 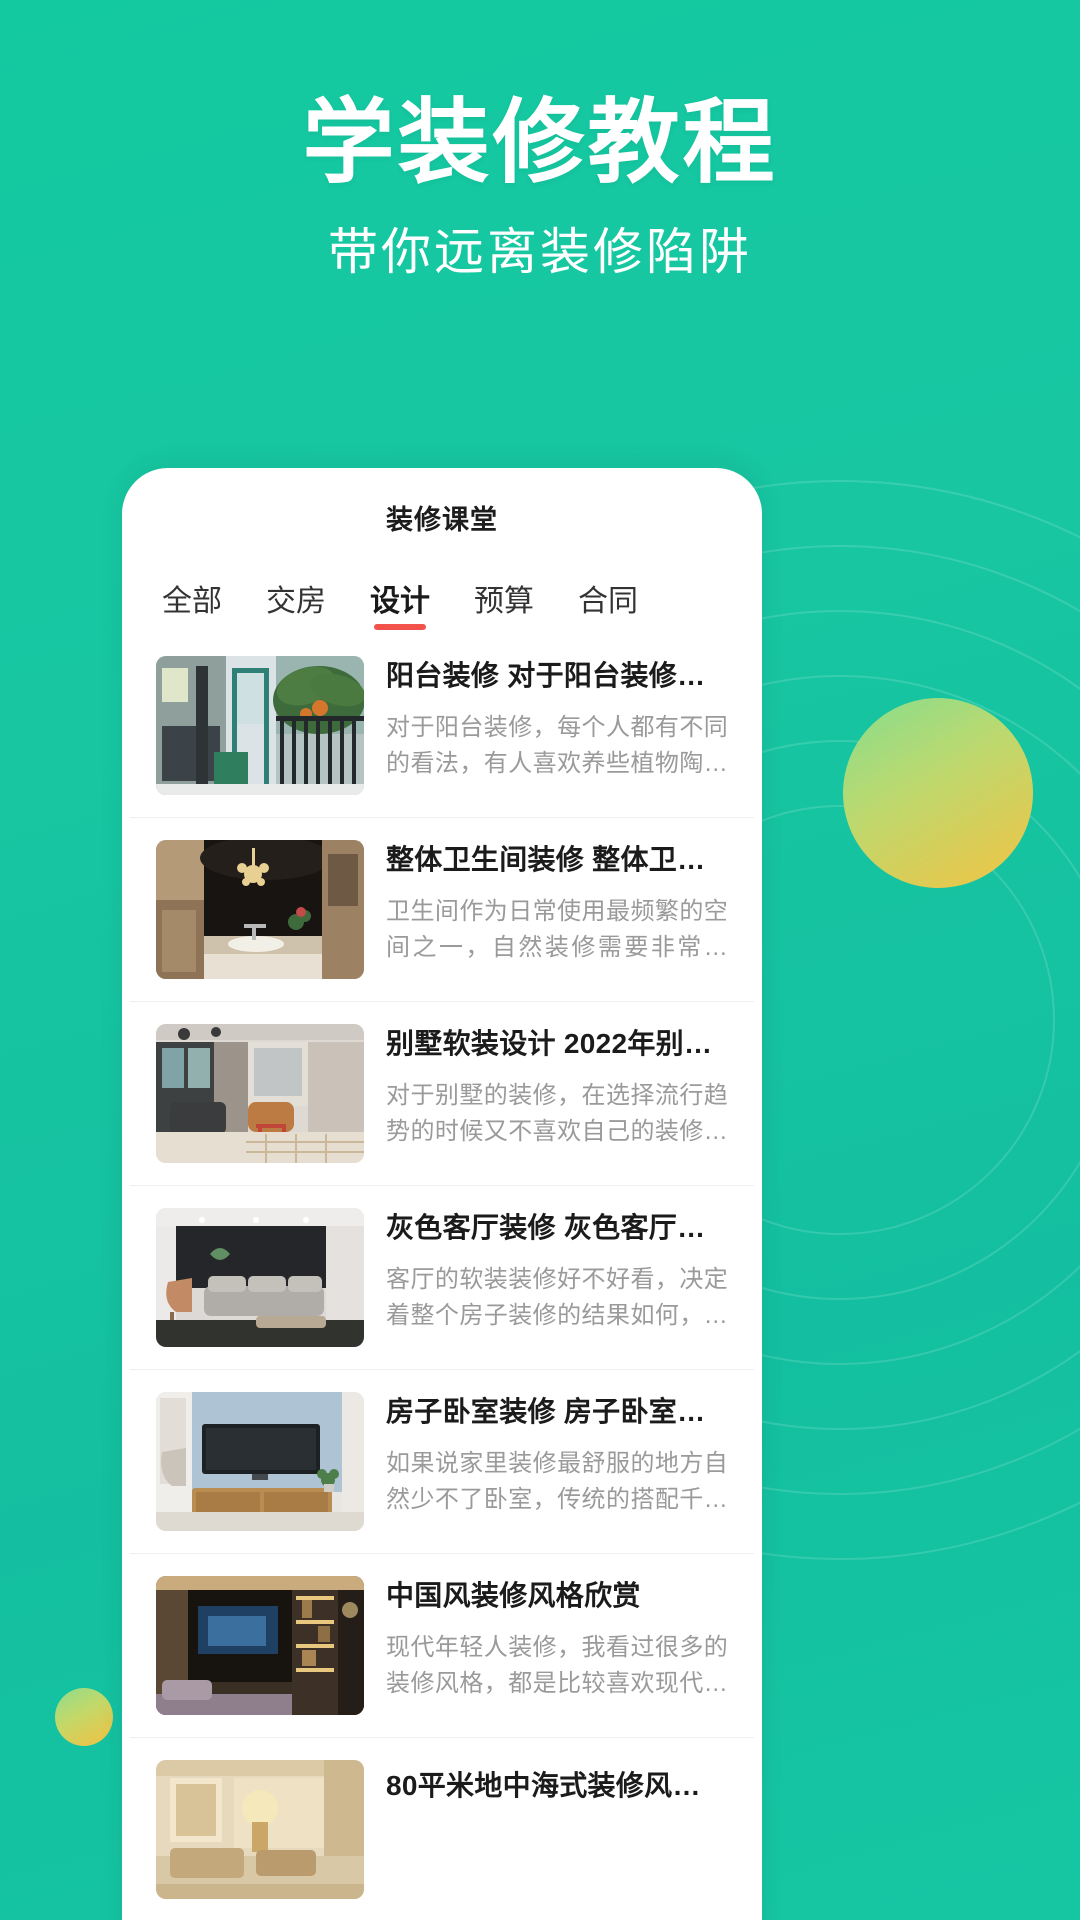 I want to click on tab-design: 设计, so click(x=400, y=605).